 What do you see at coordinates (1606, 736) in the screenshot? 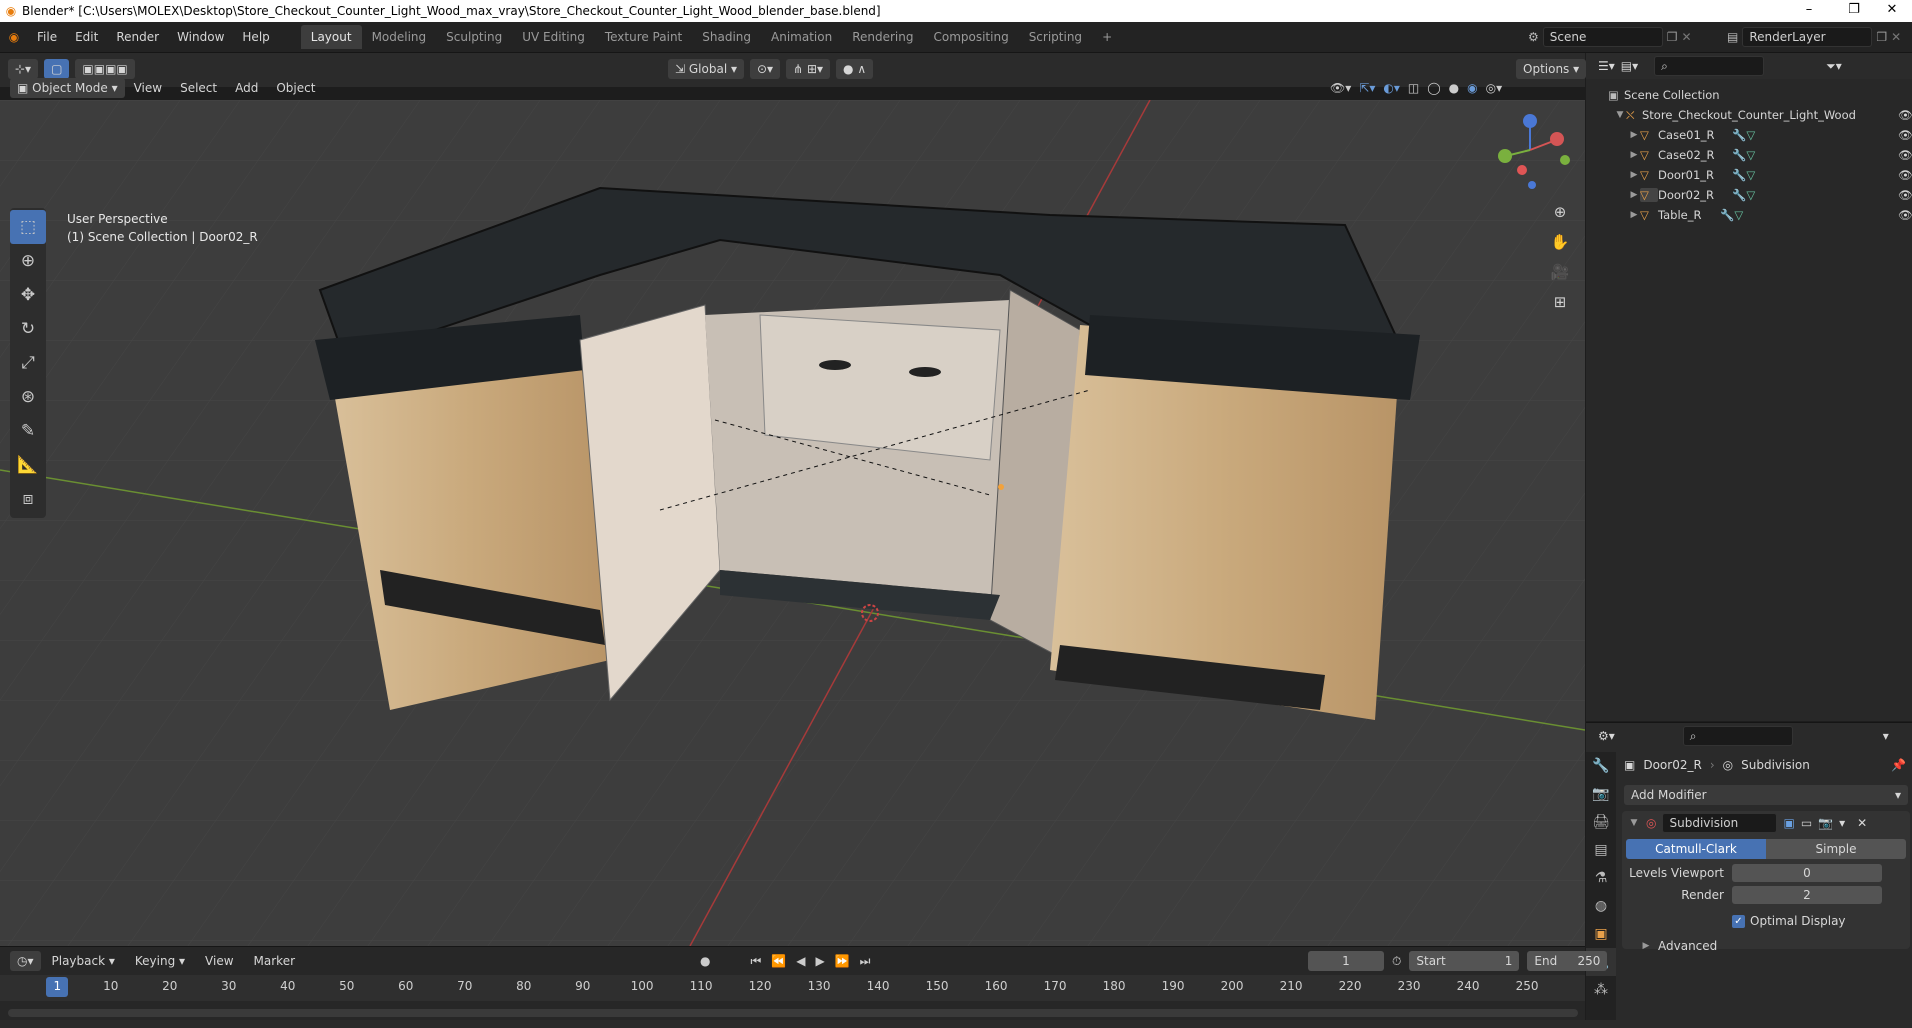
I see `properties-editor-icon: ⚙▾` at bounding box center [1606, 736].